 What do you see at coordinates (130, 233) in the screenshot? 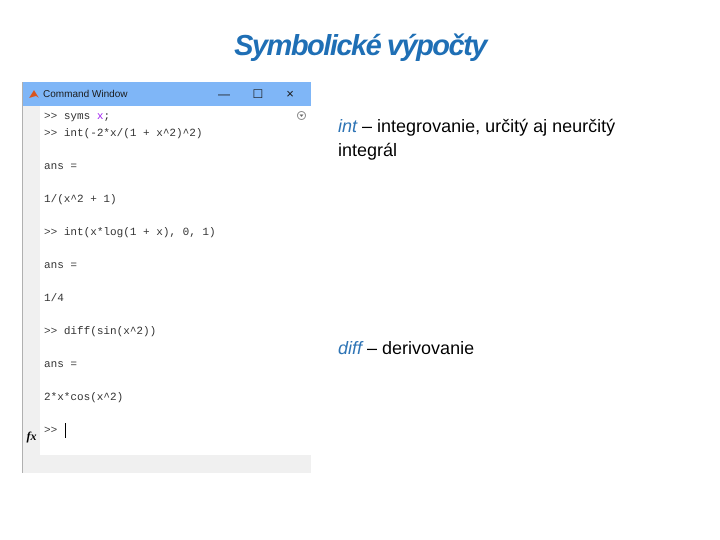
I see `command-line: >> int(x*log(1 + x), 0, 1)` at bounding box center [130, 233].